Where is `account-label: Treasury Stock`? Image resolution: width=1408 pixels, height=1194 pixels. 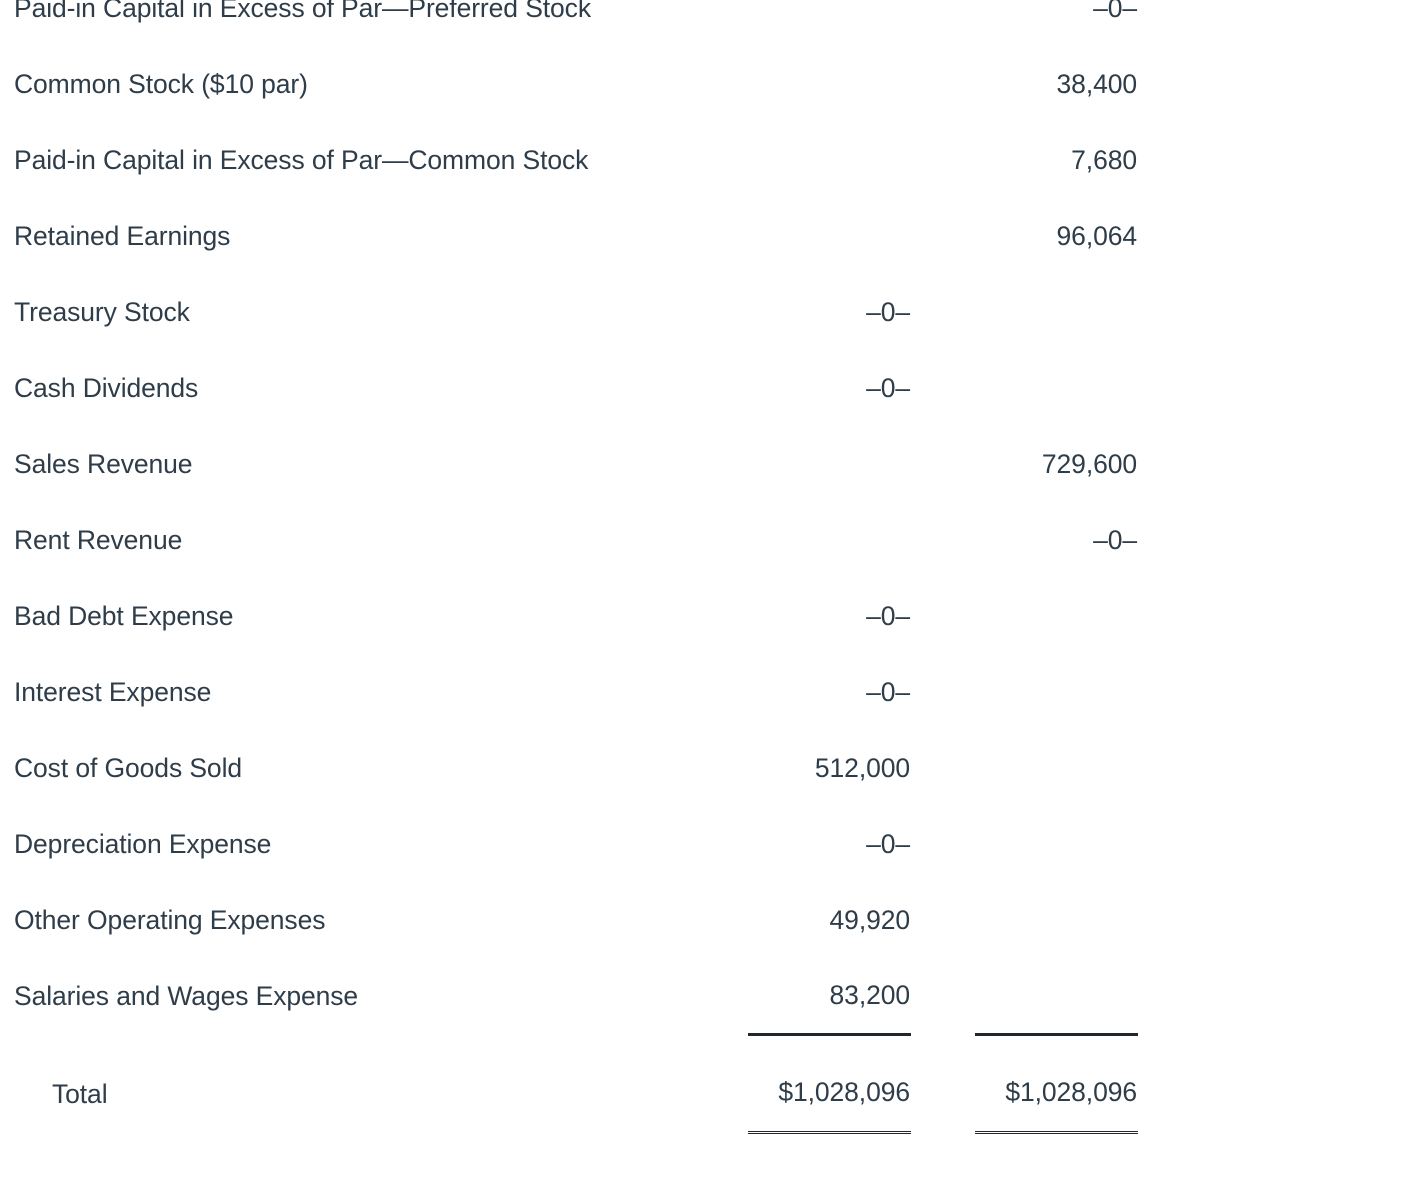 account-label: Treasury Stock is located at coordinates (102, 311).